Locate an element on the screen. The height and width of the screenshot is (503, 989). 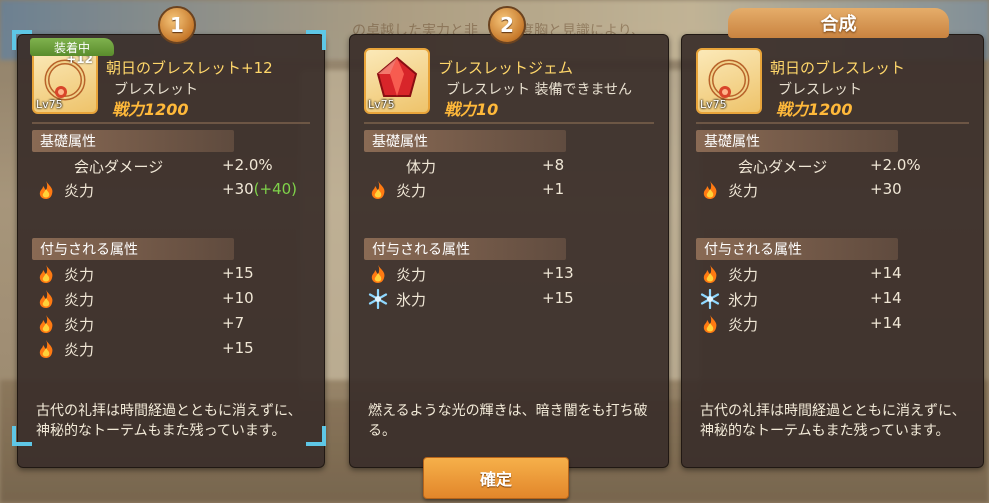
stat-bonus: (+40) is located at coordinates (275, 189).